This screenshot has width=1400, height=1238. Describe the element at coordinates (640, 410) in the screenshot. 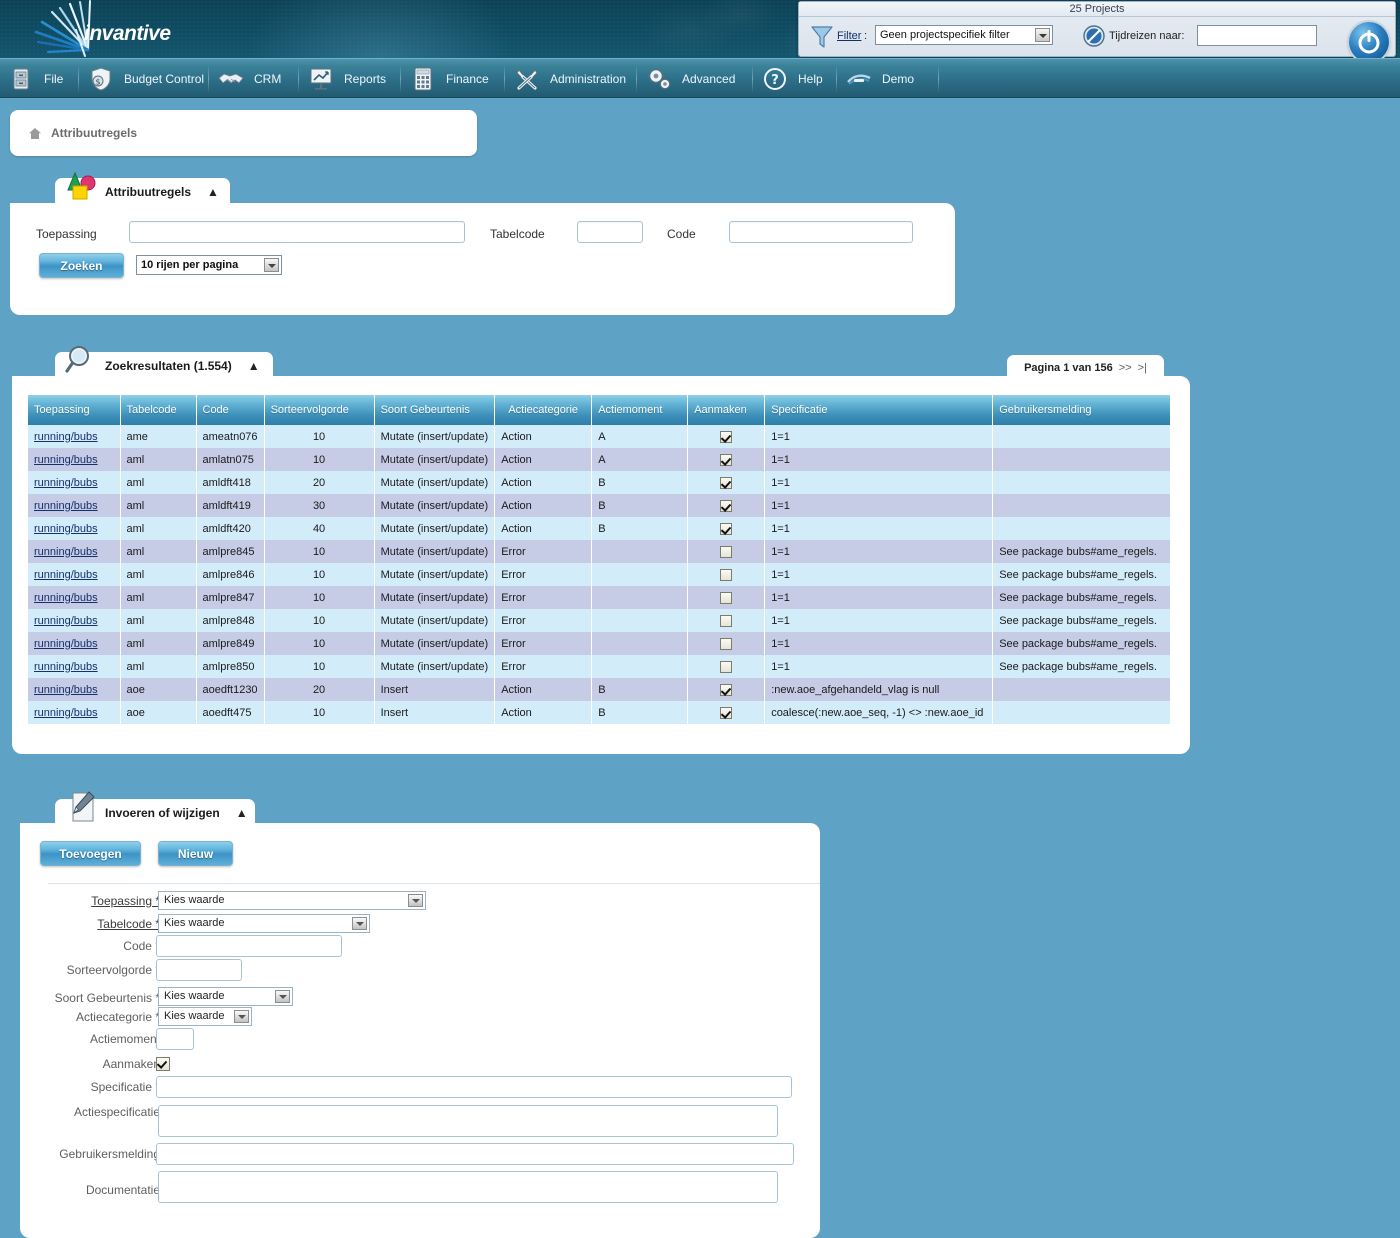

I see `column-header-actiemoment: Actiemoment` at that location.